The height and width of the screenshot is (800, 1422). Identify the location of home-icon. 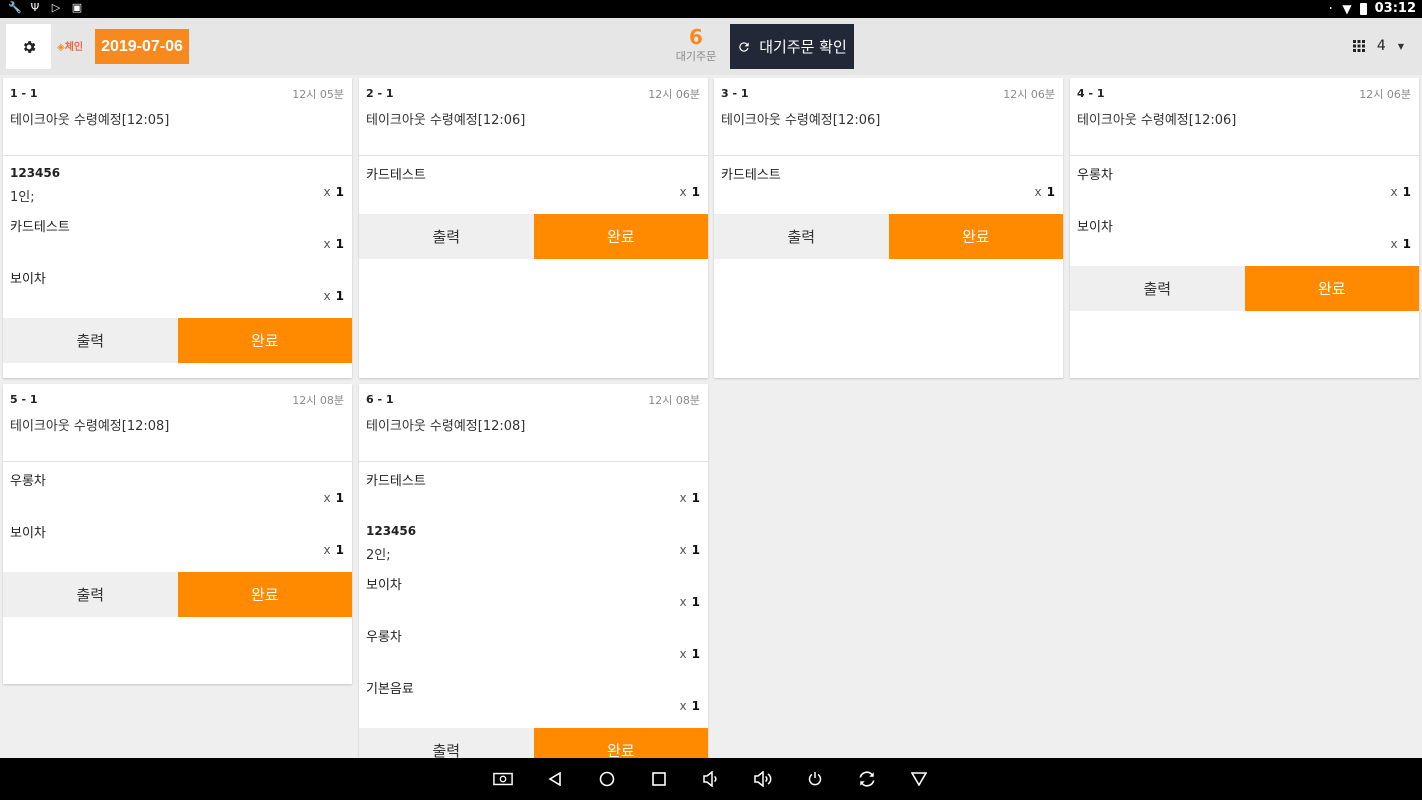
(607, 779).